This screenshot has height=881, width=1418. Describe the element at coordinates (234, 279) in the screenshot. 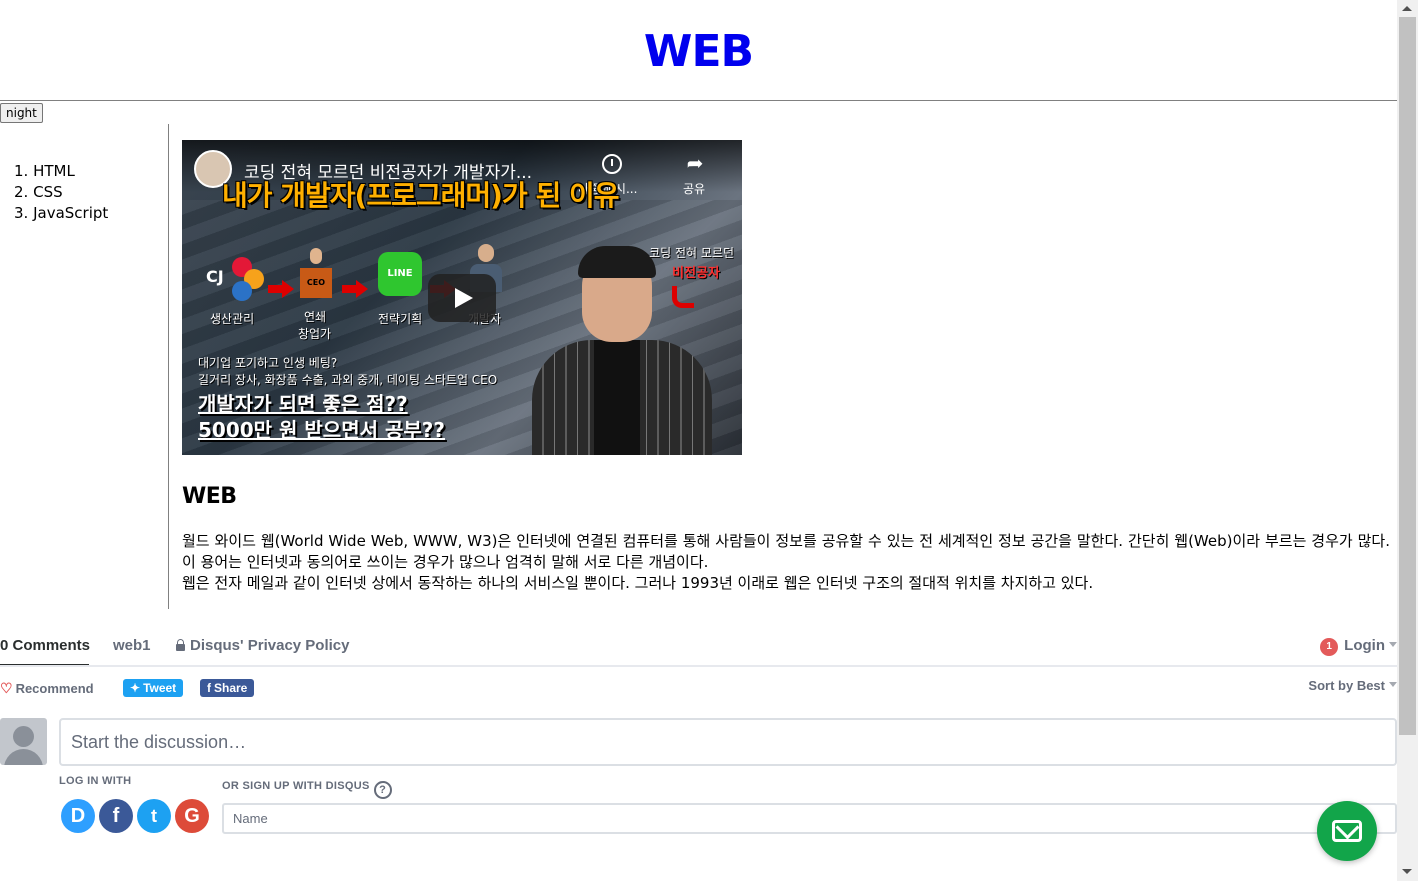

I see `cj-logo-icon: CJ` at that location.